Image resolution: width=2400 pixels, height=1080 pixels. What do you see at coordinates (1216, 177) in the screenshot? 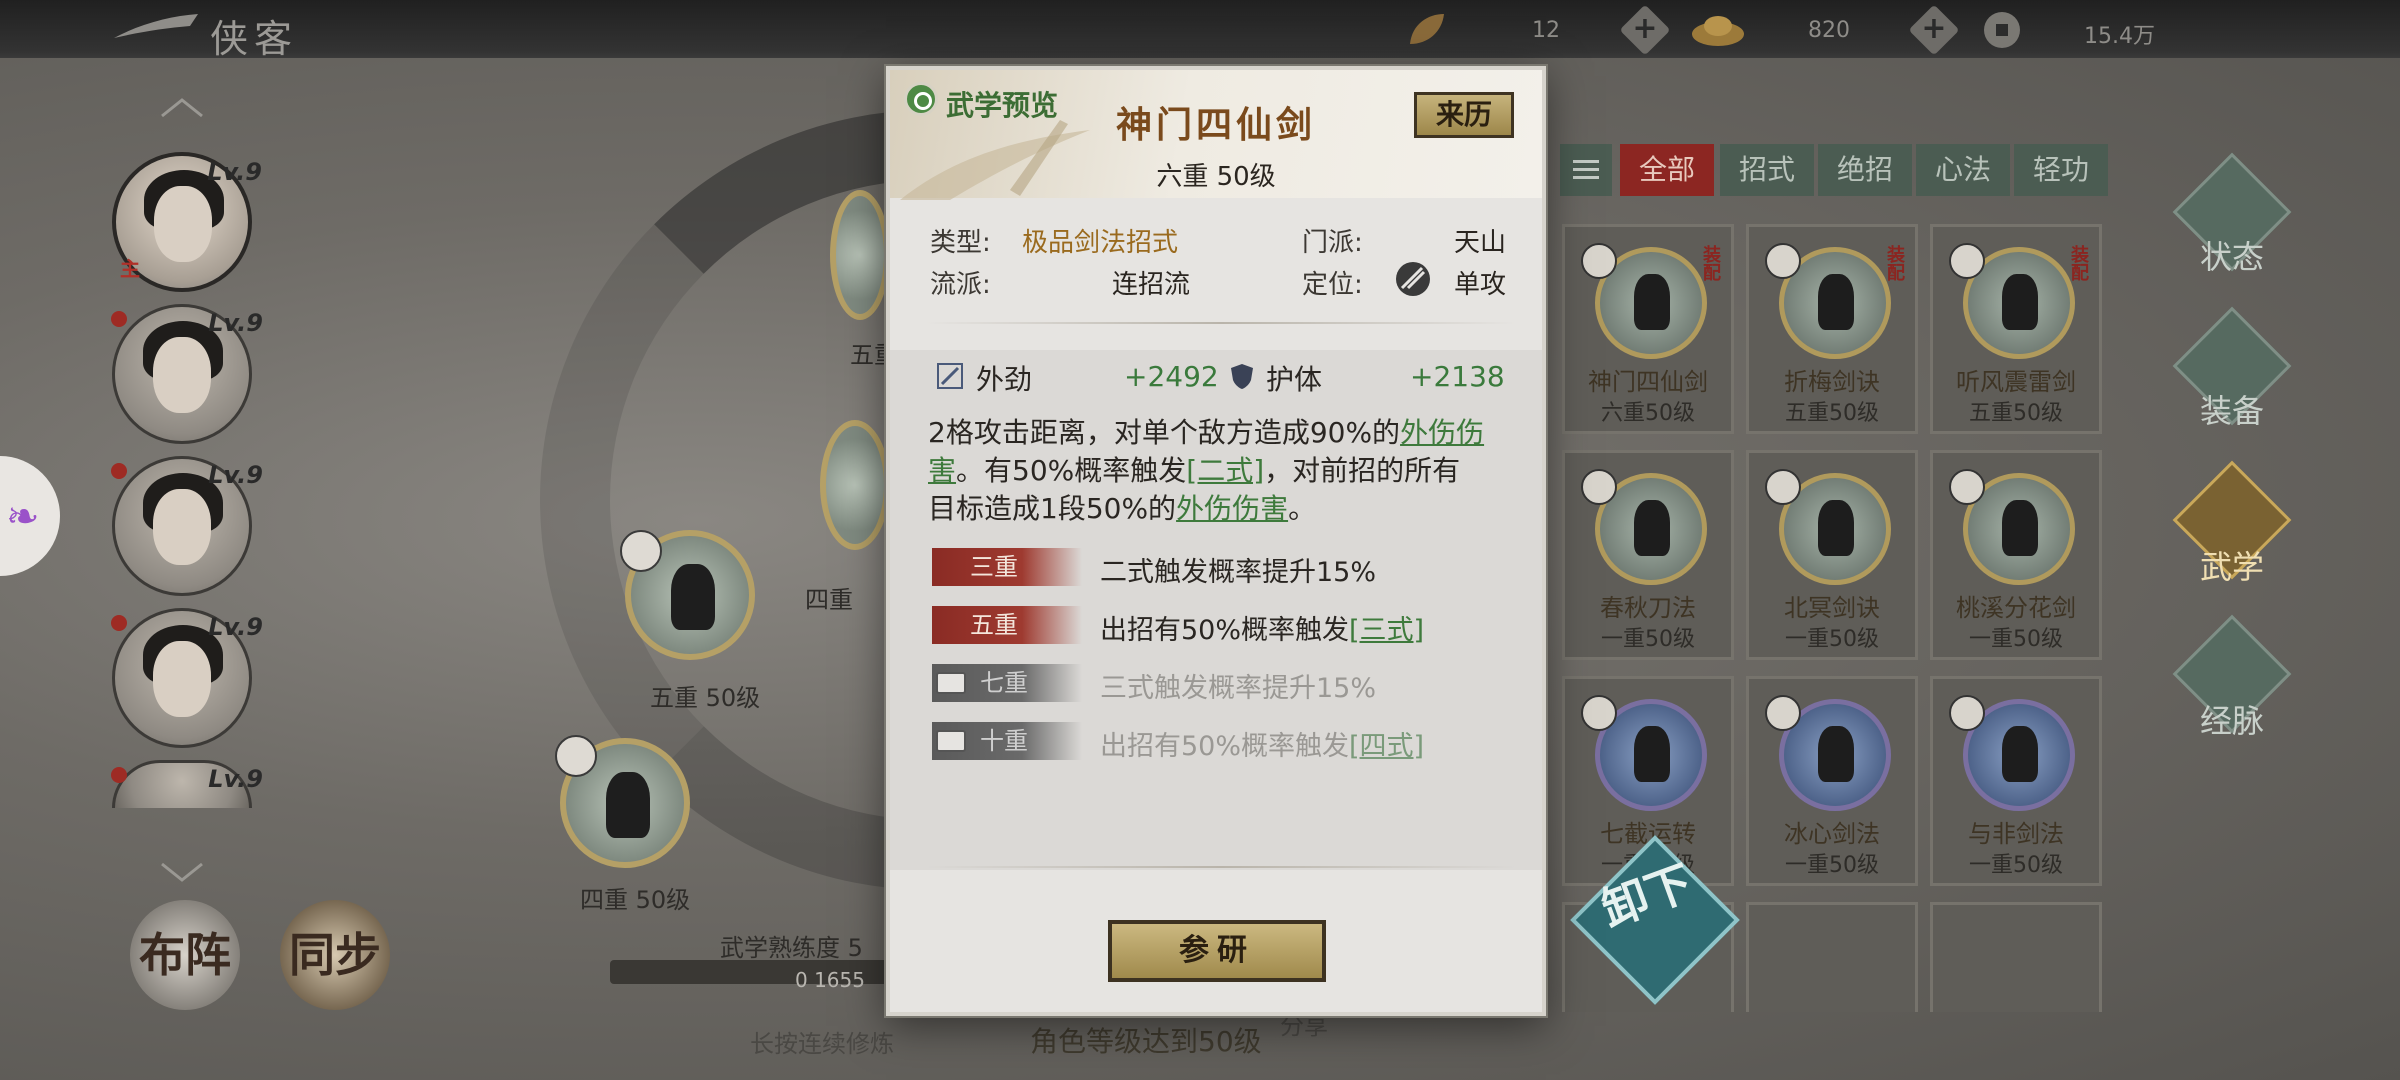
I see `skill-level: 六重 50级` at bounding box center [1216, 177].